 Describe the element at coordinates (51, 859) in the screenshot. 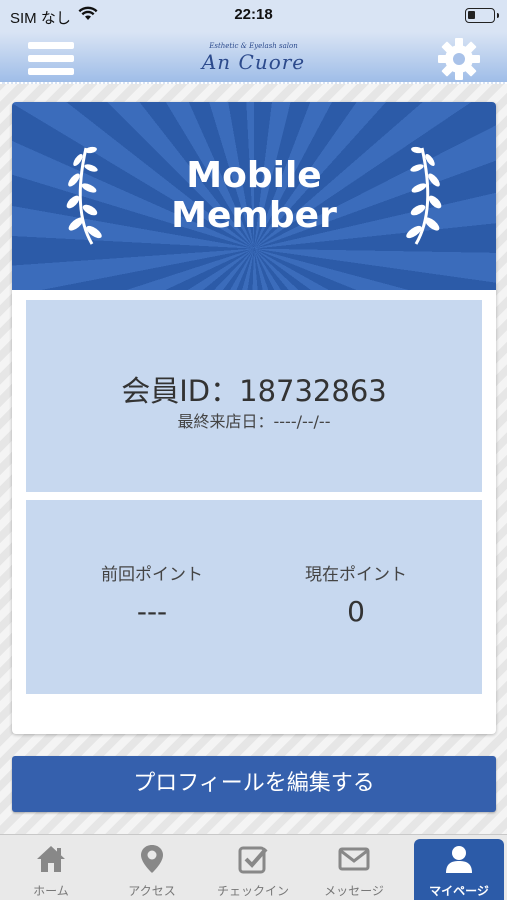

I see `home-icon` at that location.